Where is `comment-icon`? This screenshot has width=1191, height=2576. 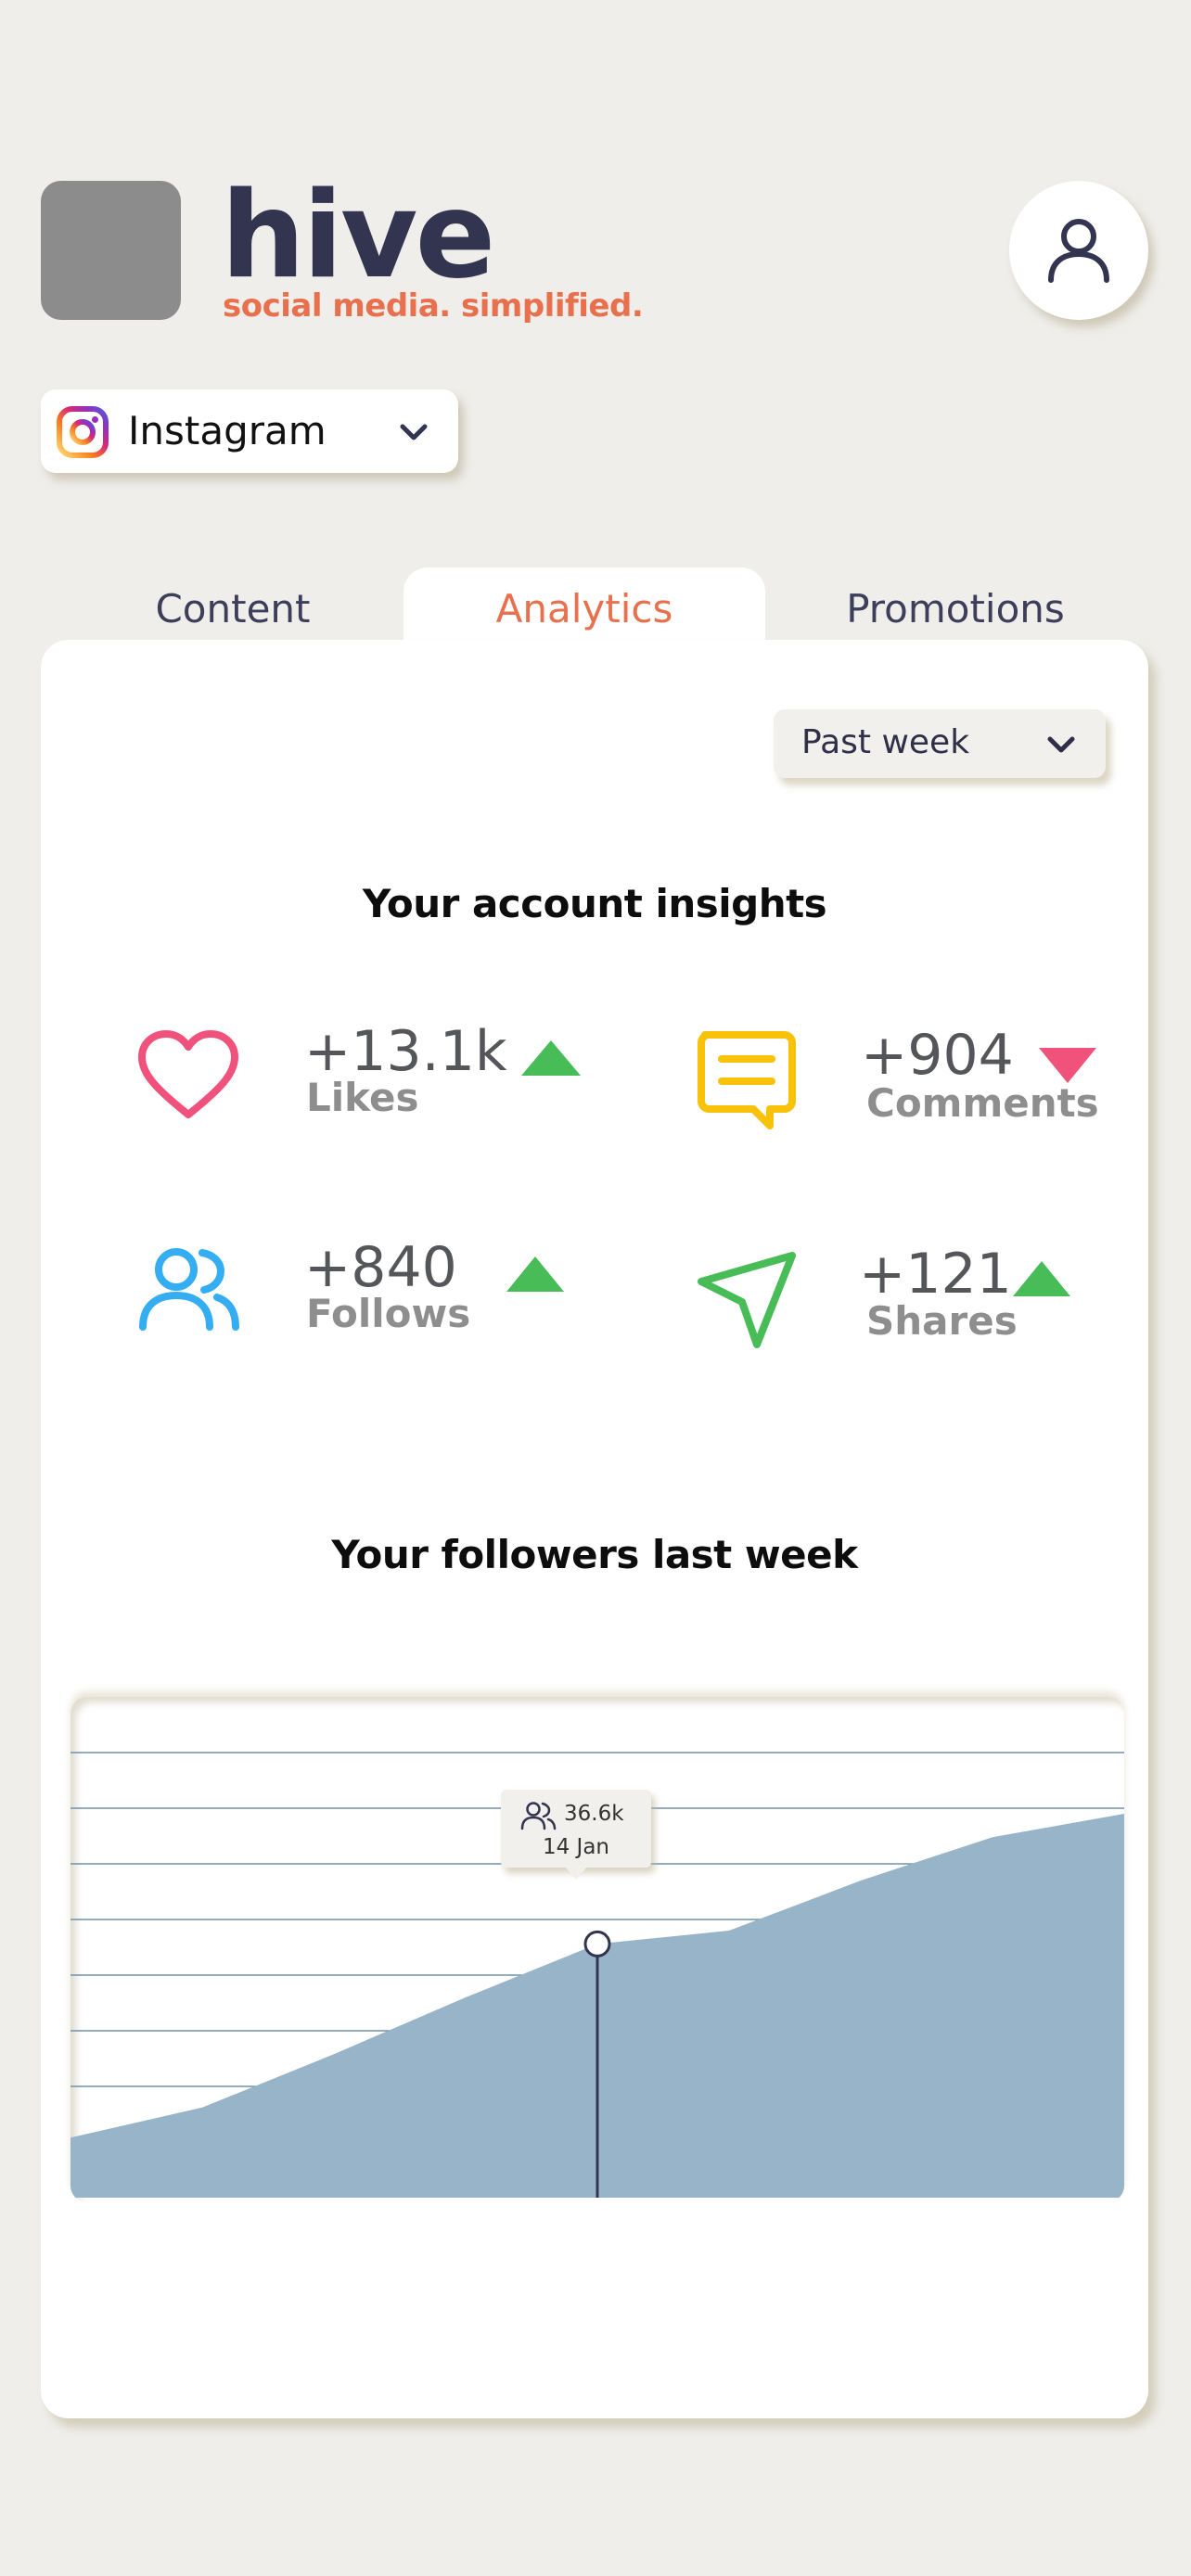
comment-icon is located at coordinates (747, 1080).